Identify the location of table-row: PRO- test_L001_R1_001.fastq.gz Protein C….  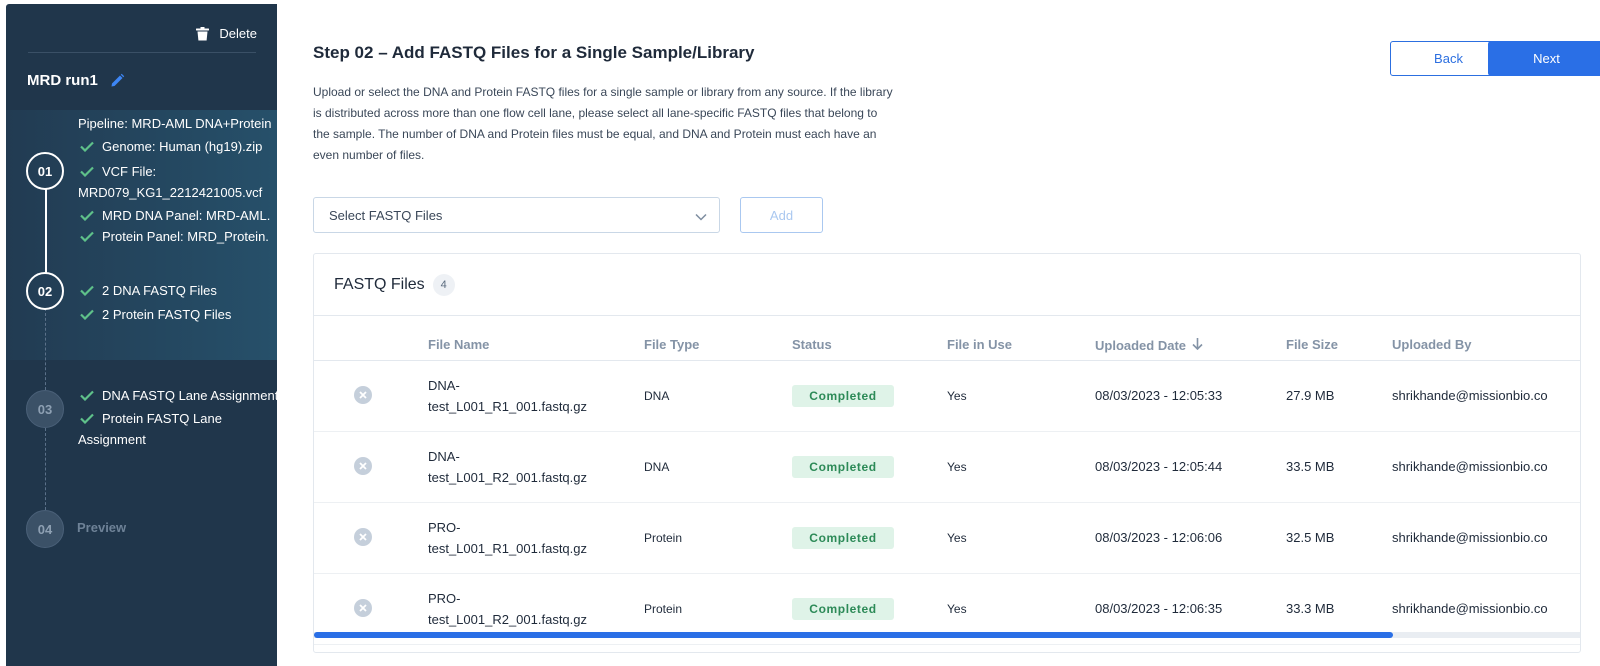
(947, 538).